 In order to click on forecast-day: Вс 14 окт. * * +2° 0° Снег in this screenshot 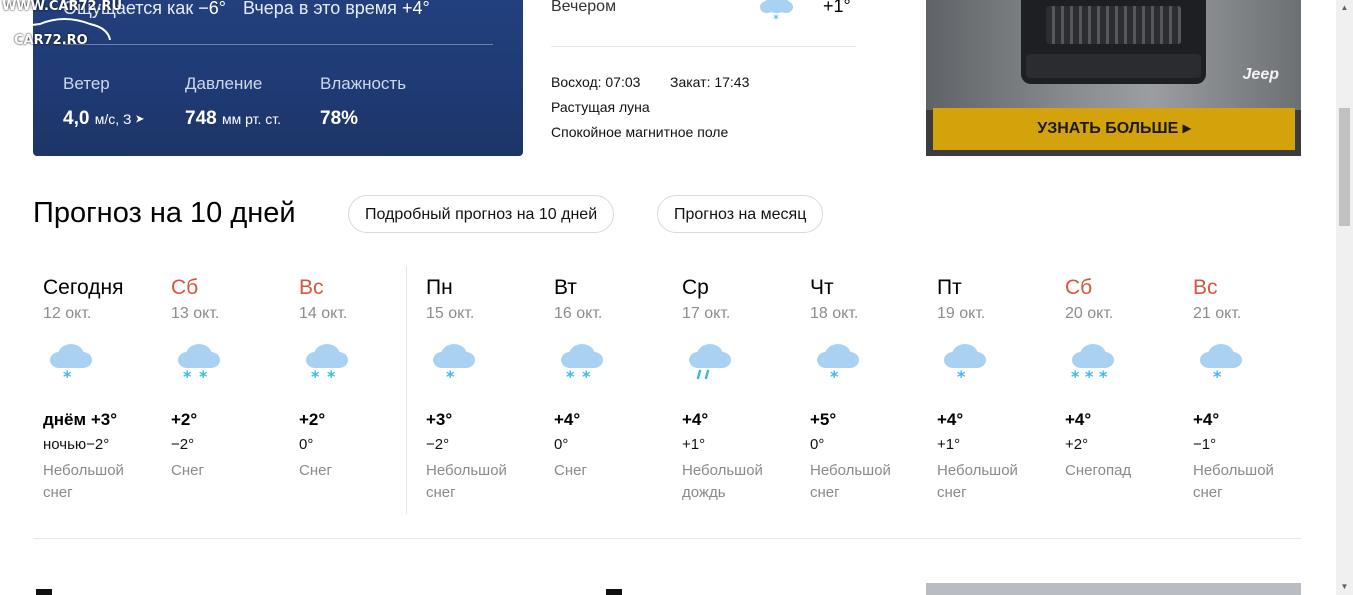, I will do `click(359, 377)`.